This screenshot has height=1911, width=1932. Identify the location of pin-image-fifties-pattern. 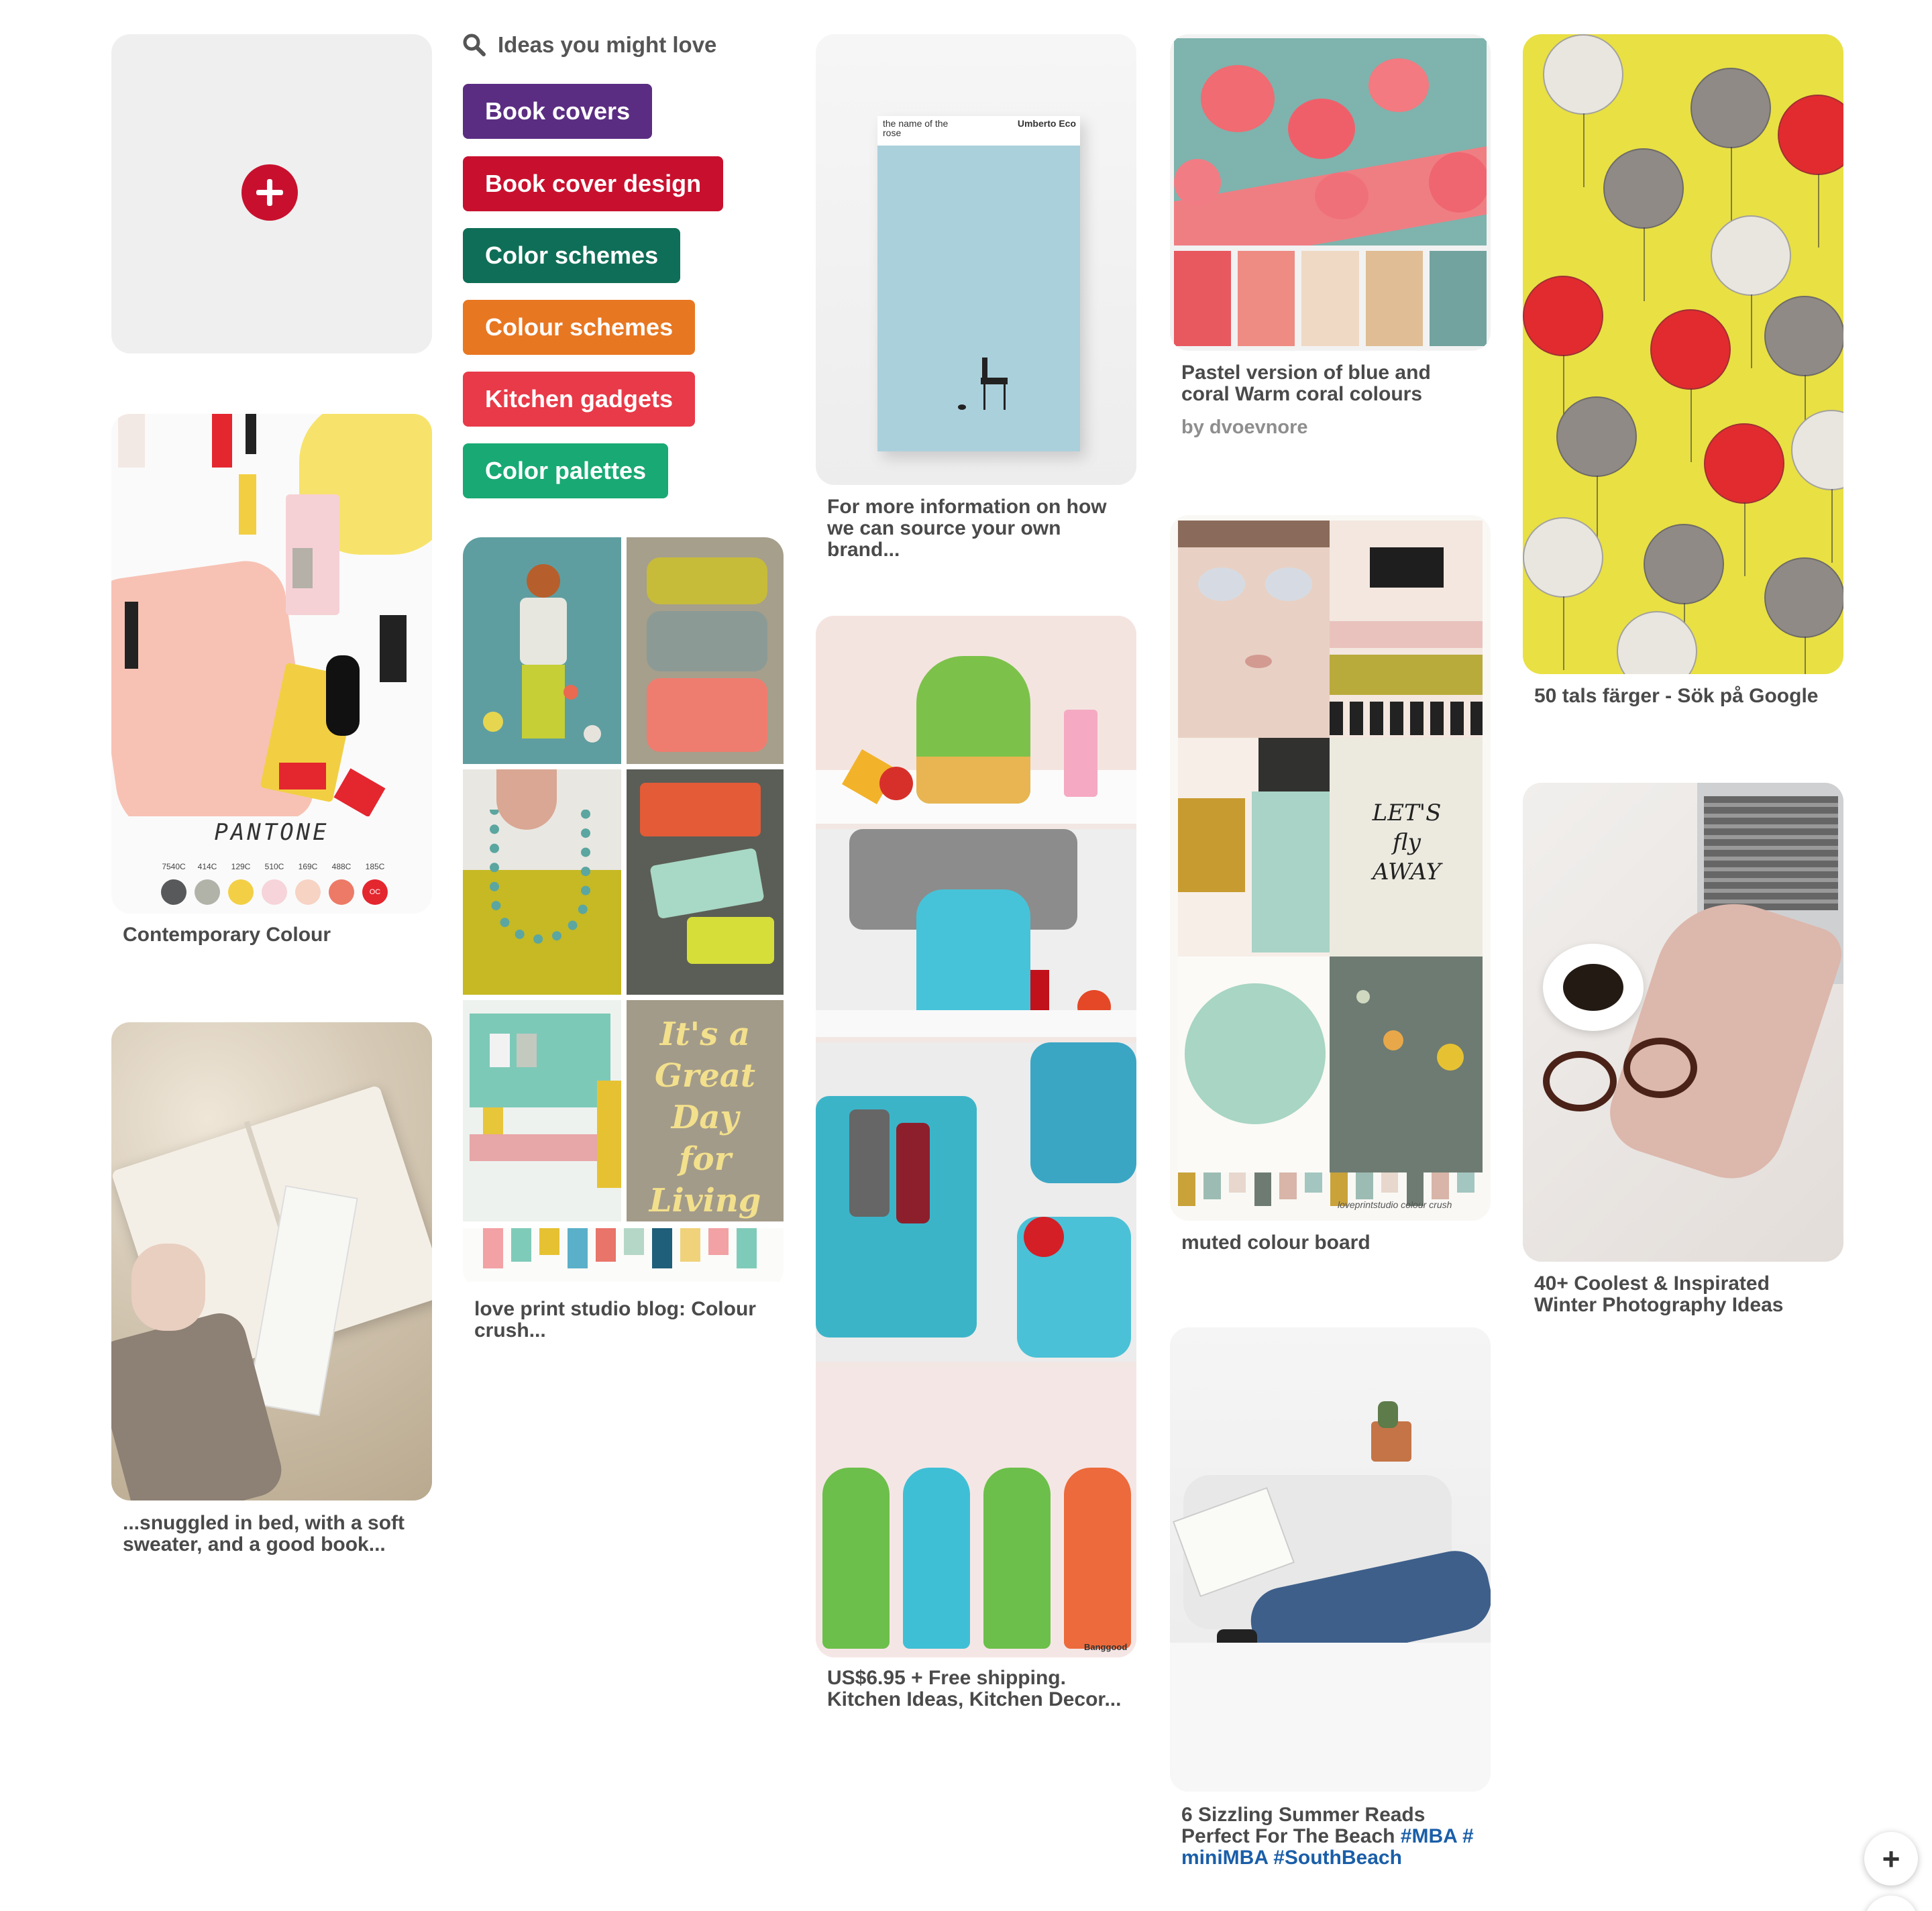
(1683, 354).